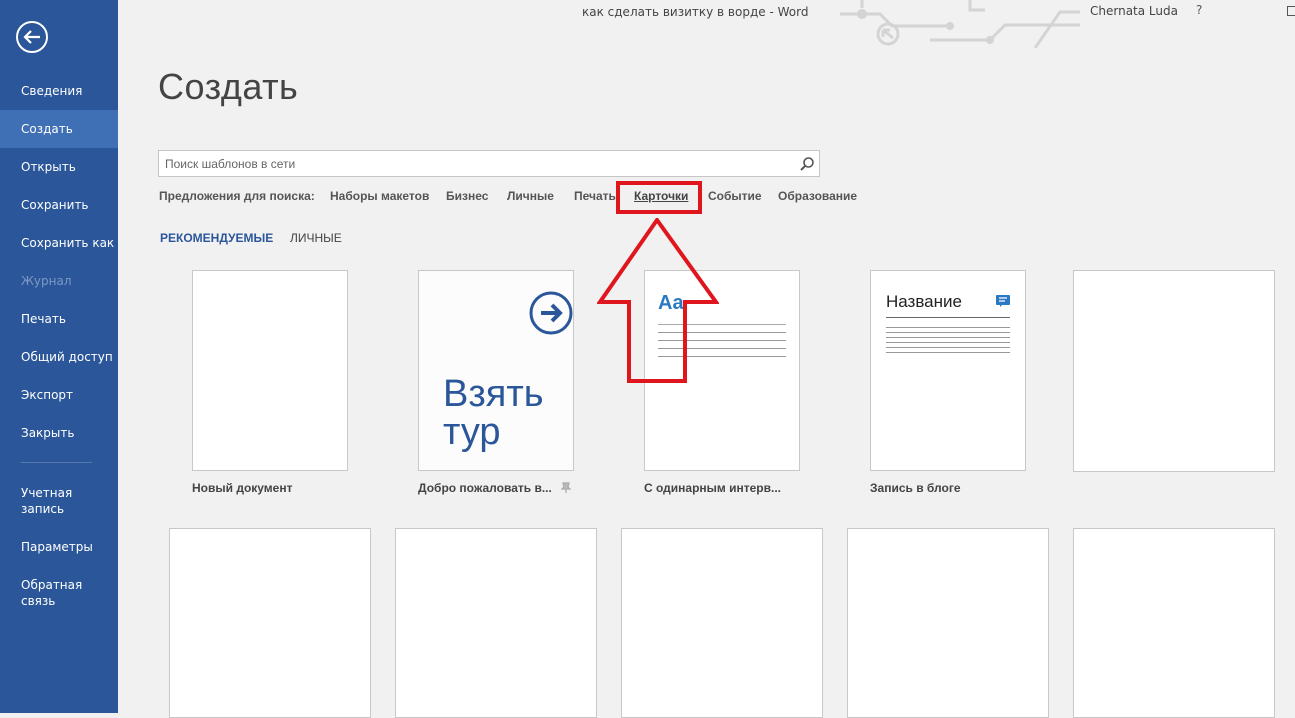 The height and width of the screenshot is (718, 1295). I want to click on suggestions-label: Предложения для поиска:, so click(237, 196).